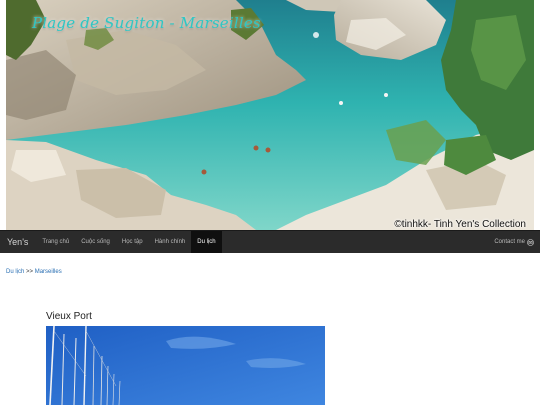 The width and height of the screenshot is (540, 405). I want to click on contact-link: Contact me, so click(514, 242).